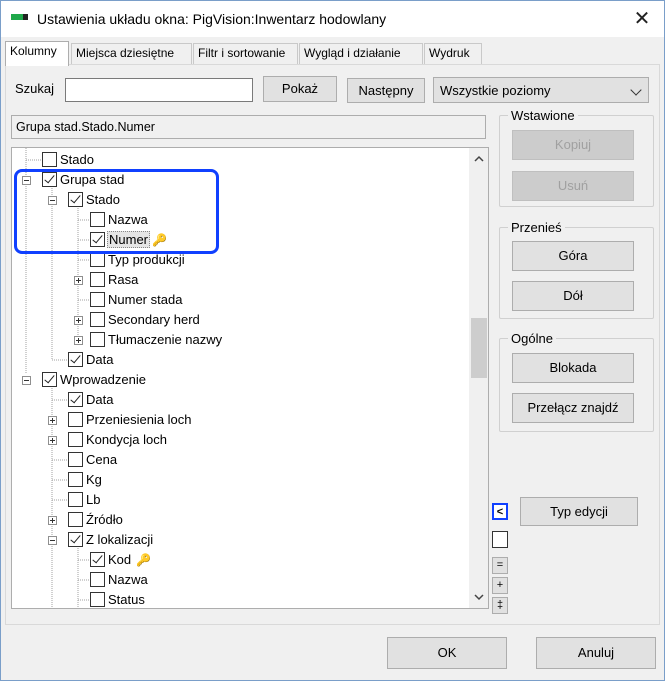  What do you see at coordinates (479, 597) in the screenshot?
I see `scroll-down-icon` at bounding box center [479, 597].